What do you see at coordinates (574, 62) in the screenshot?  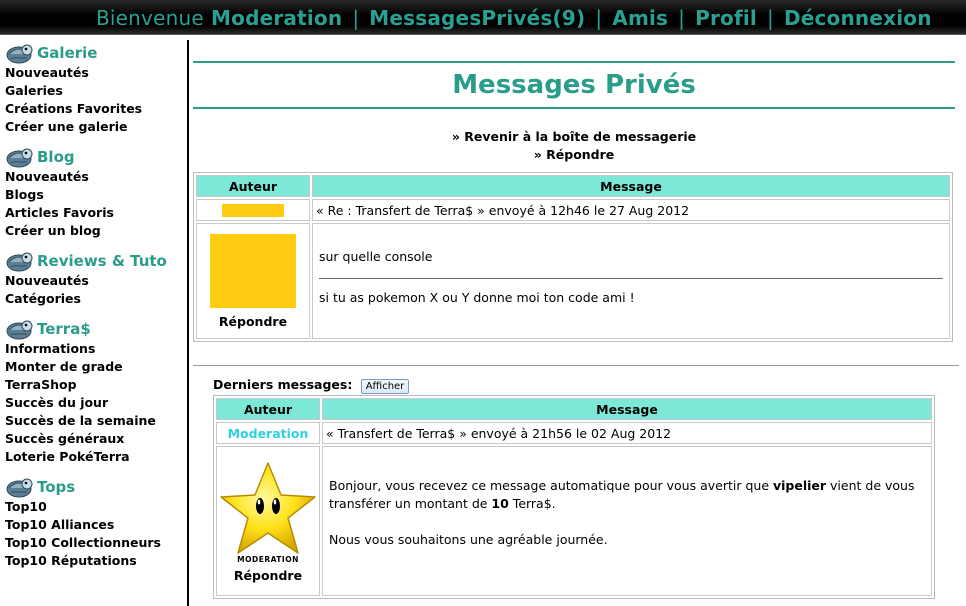 I see `title-top-rule` at bounding box center [574, 62].